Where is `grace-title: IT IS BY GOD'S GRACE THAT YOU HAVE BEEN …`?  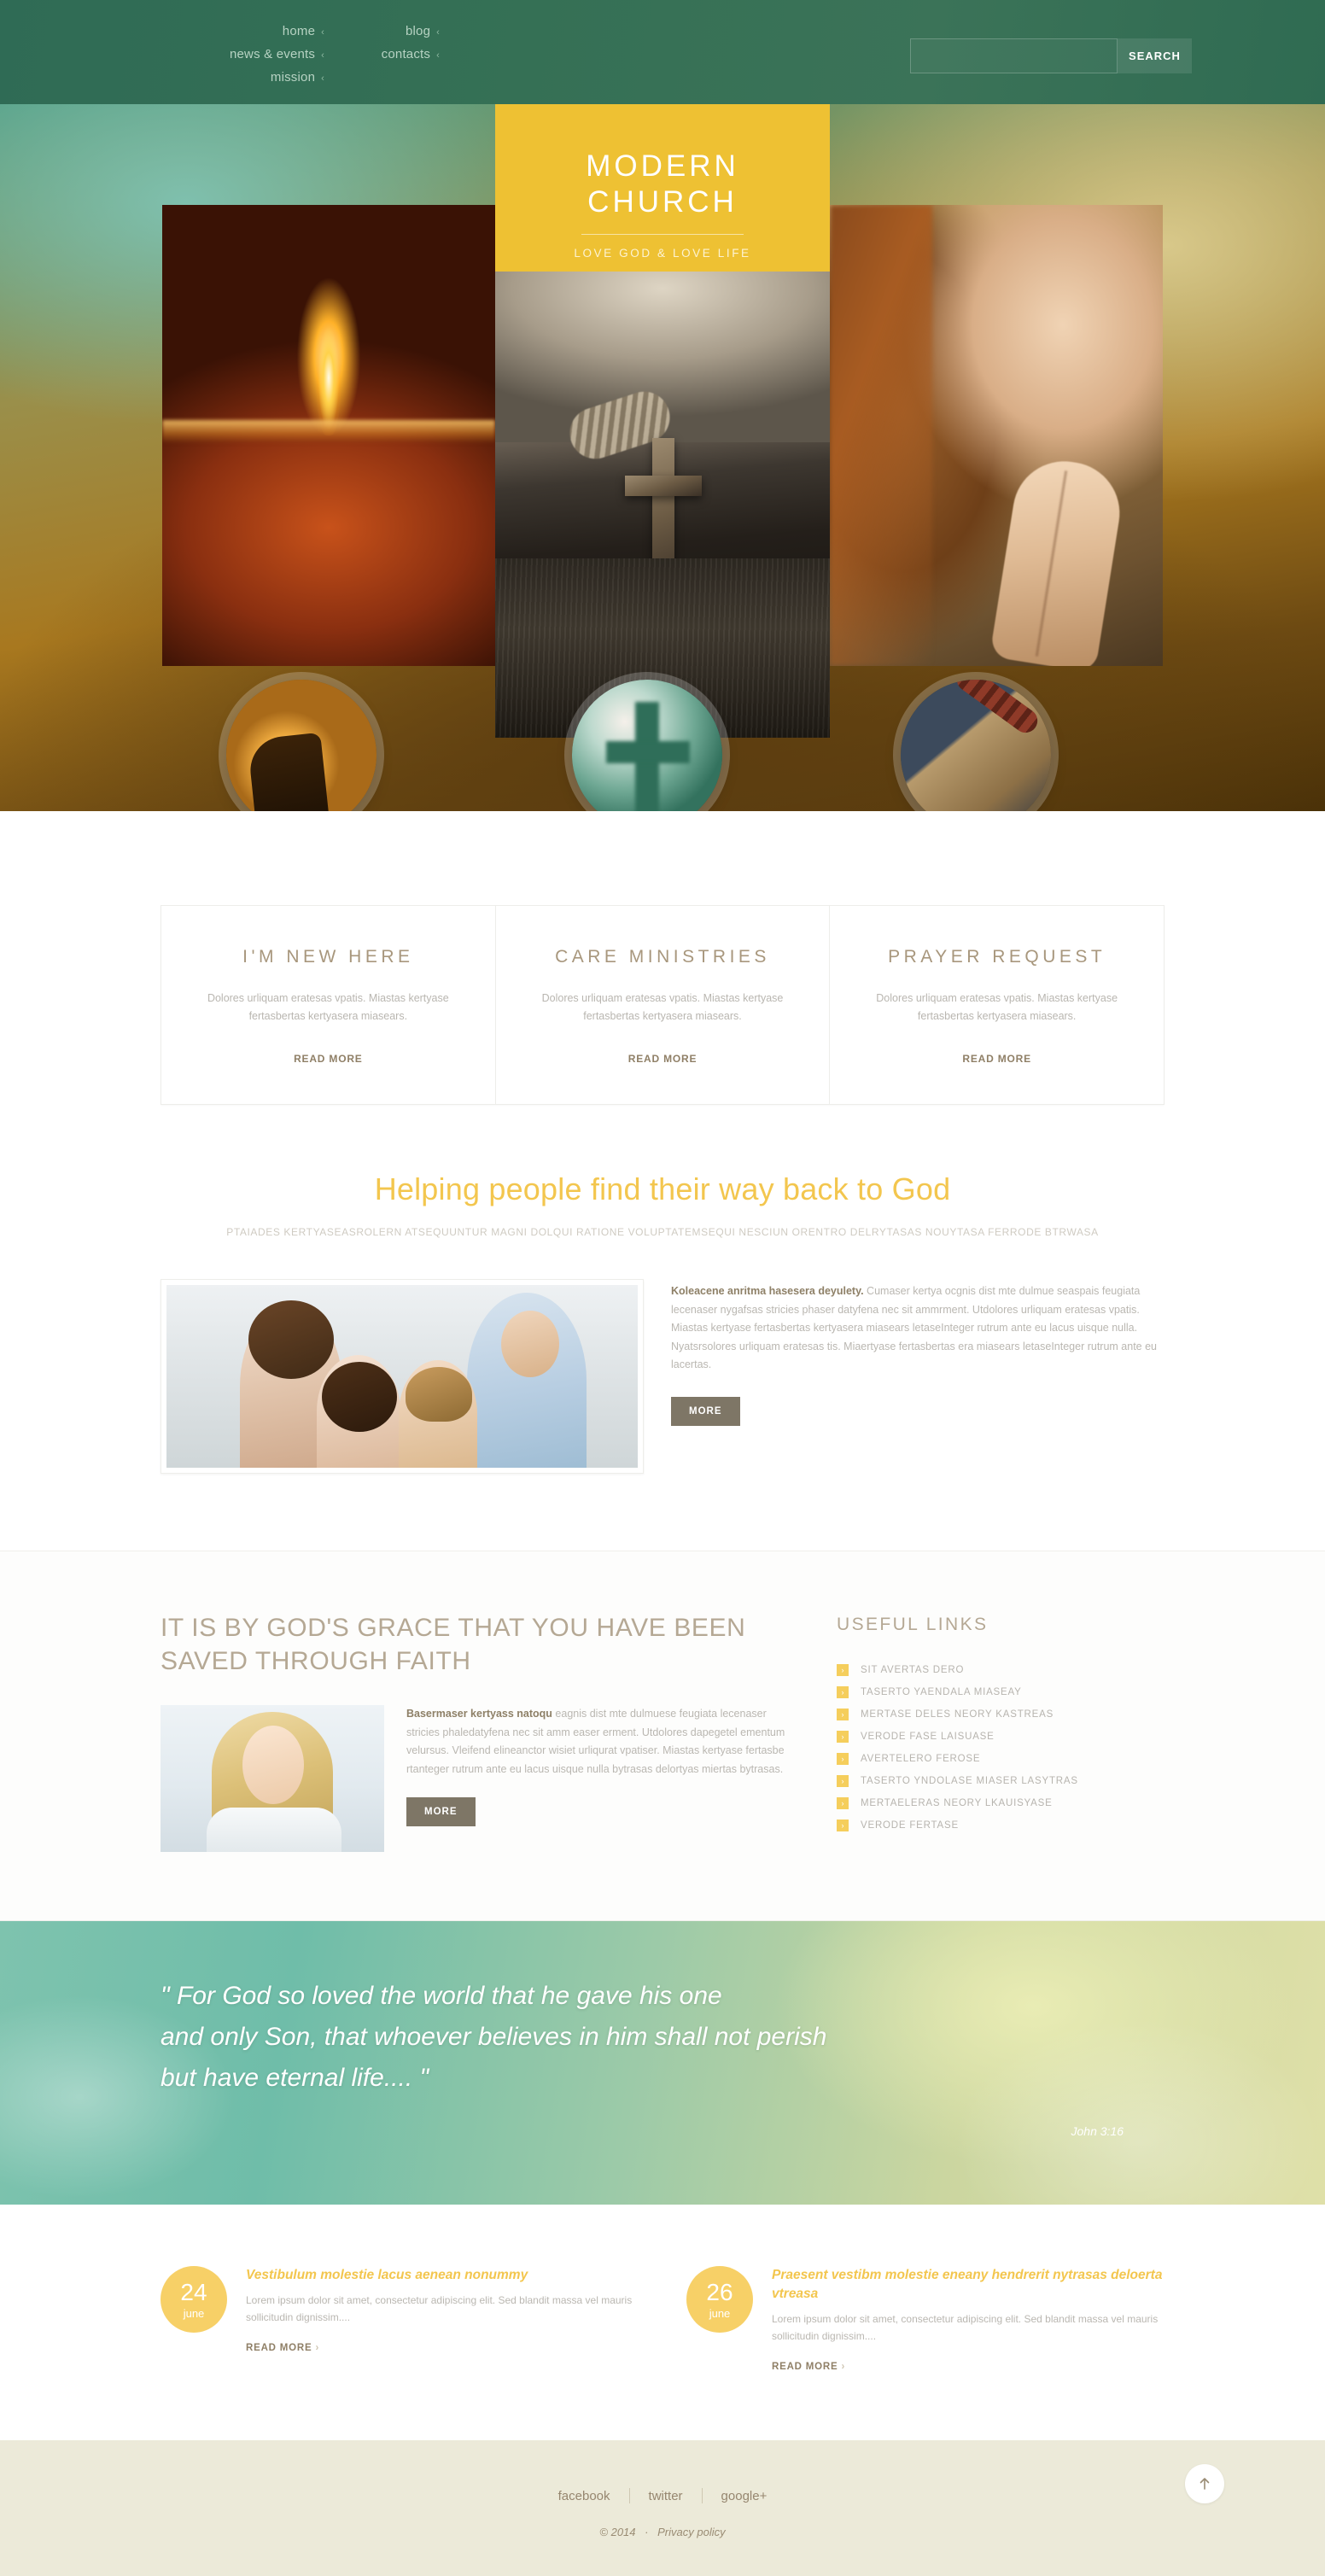
grace-title: IT IS BY GOD'S GRACE THAT YOU HAVE BEEN … is located at coordinates (453, 1644).